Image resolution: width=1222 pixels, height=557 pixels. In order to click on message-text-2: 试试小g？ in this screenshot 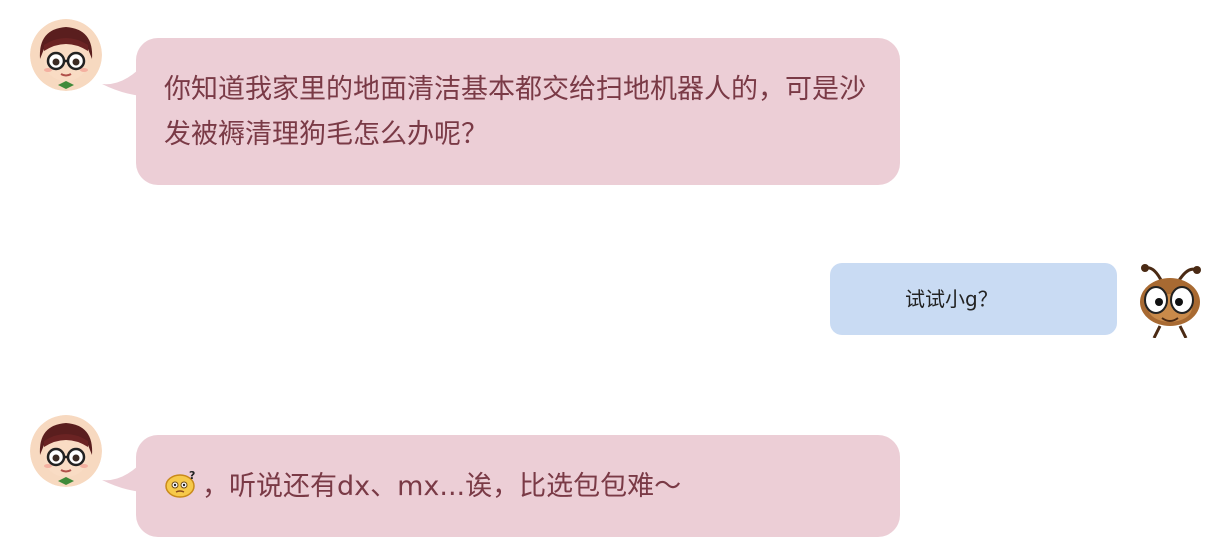, I will do `click(951, 299)`.